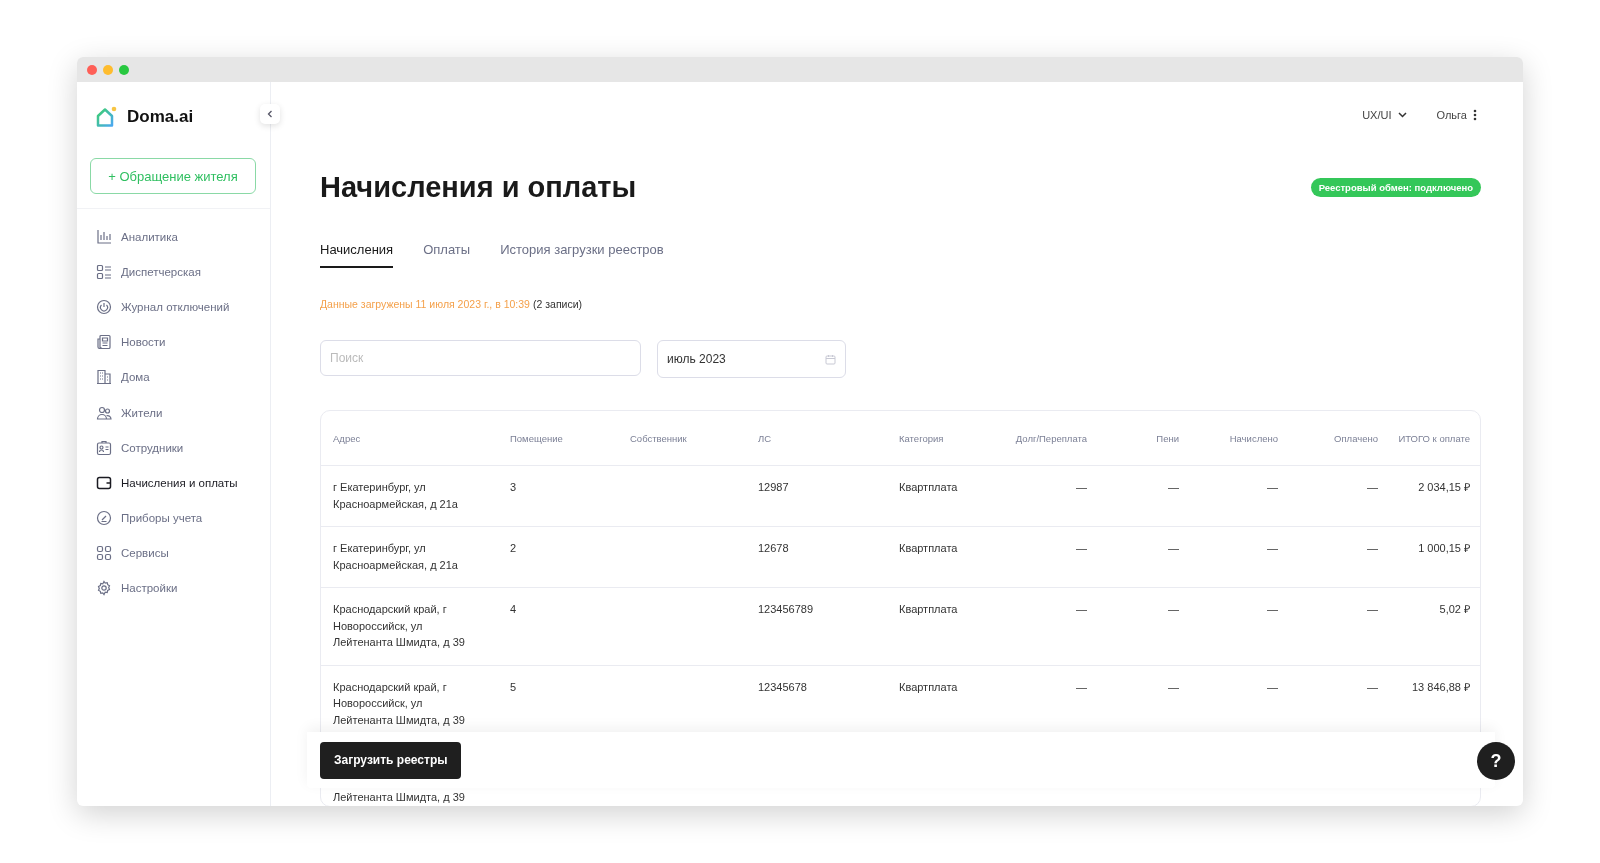 The image size is (1600, 863). What do you see at coordinates (783, 687) in the screenshot?
I see `table-cell-text: 12345678` at bounding box center [783, 687].